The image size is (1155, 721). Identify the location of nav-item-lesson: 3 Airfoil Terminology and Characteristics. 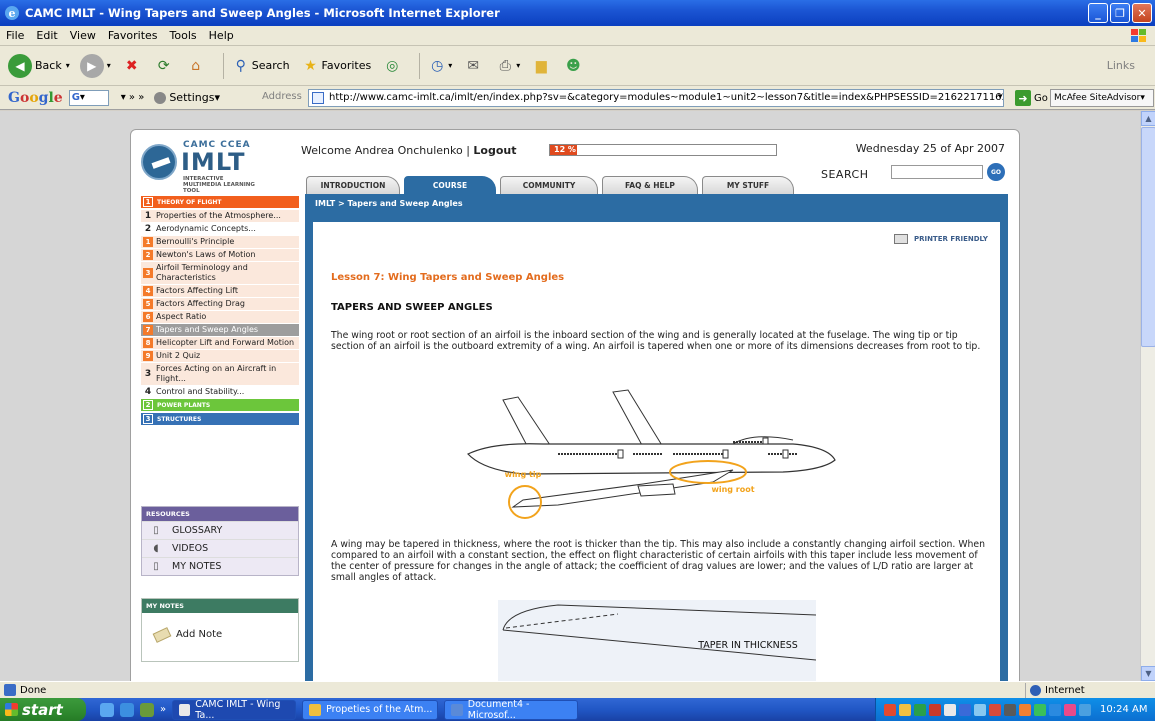
(220, 273).